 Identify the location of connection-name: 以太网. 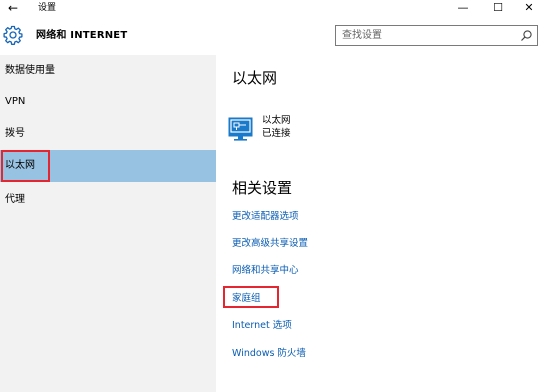
(276, 121).